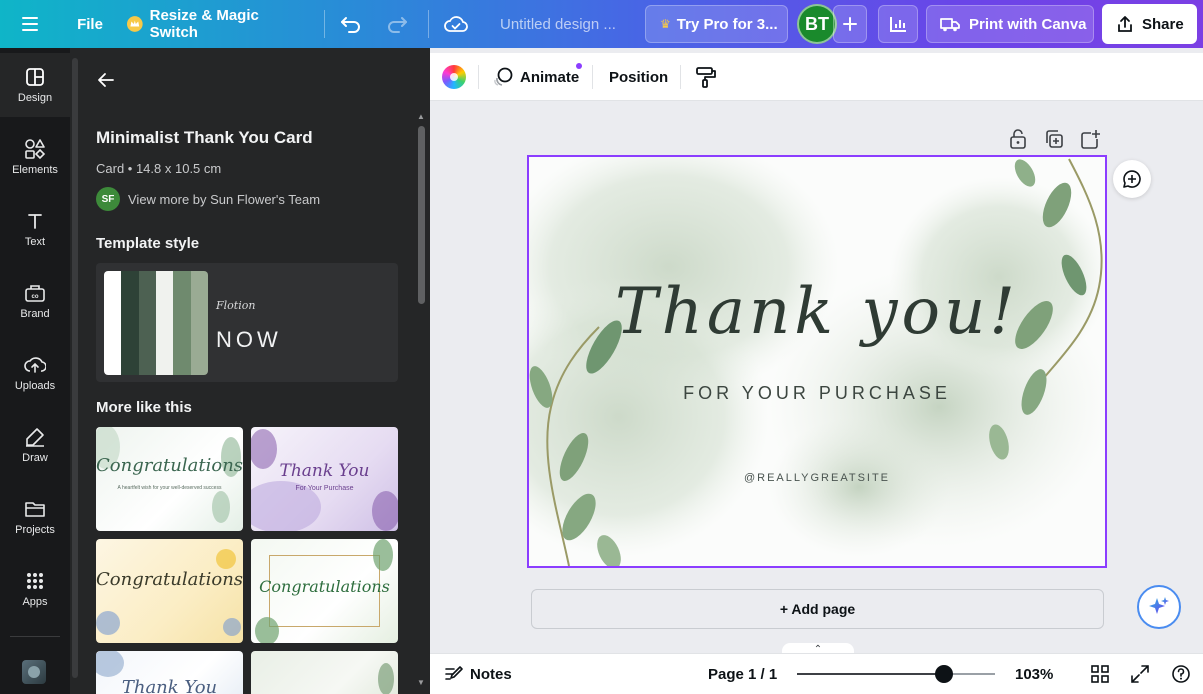 This screenshot has width=1203, height=694. I want to click on comment-plus-icon, so click(1132, 179).